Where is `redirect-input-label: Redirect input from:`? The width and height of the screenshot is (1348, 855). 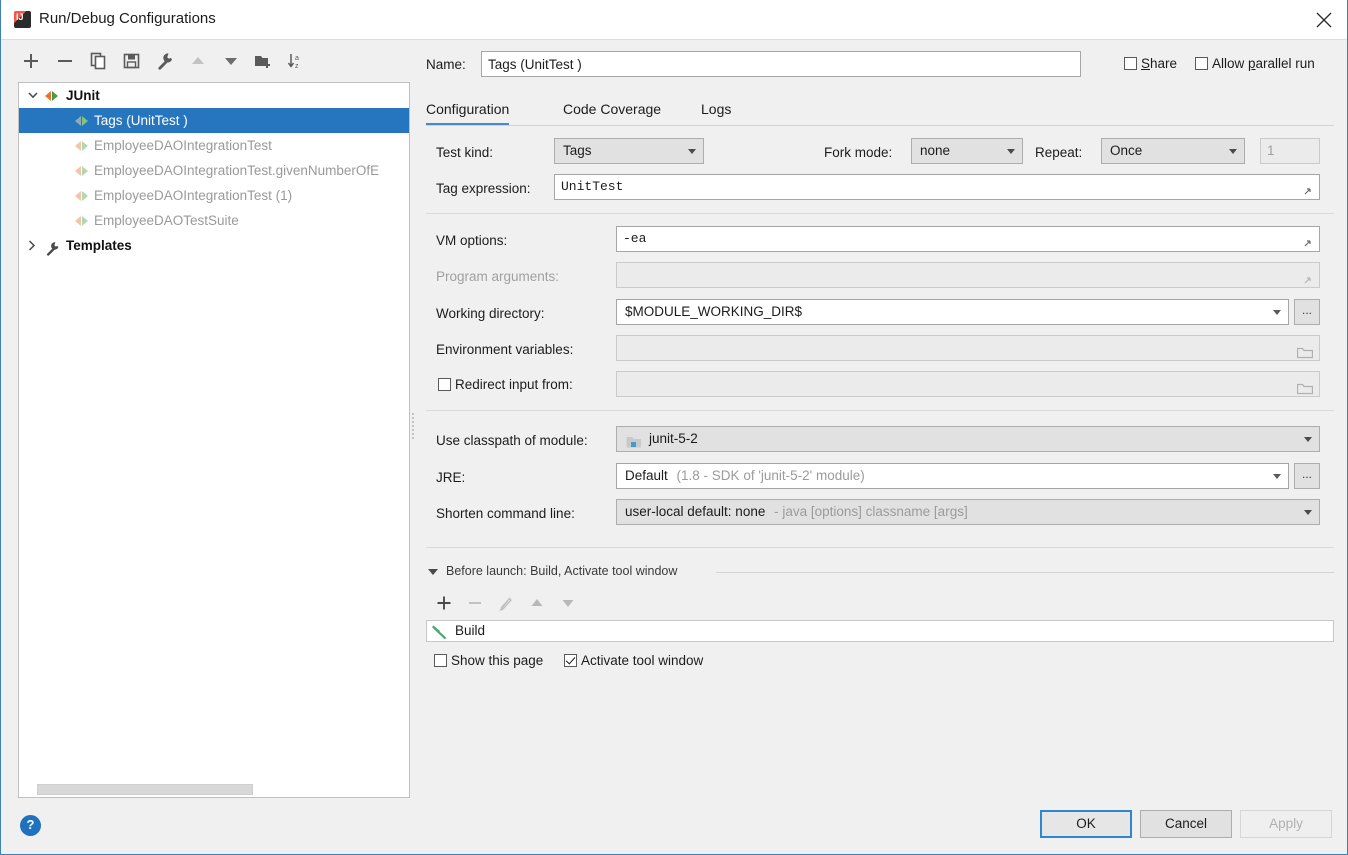 redirect-input-label: Redirect input from: is located at coordinates (514, 384).